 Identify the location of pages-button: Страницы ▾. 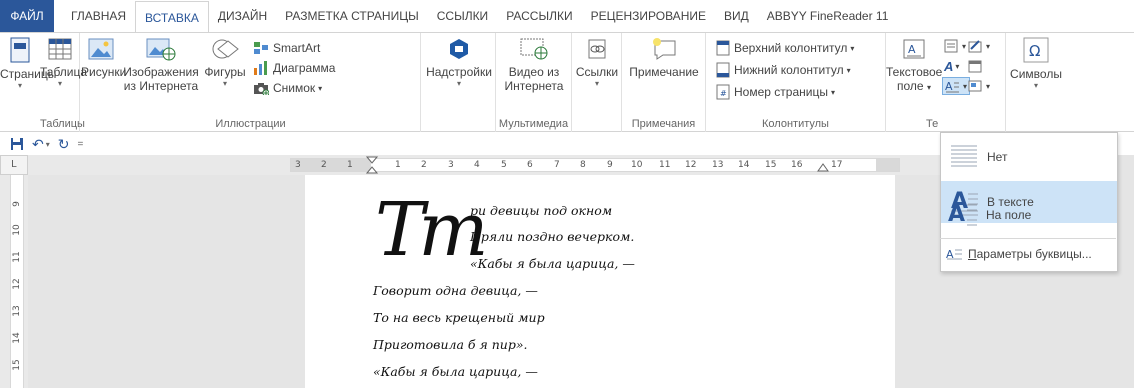
(28, 64).